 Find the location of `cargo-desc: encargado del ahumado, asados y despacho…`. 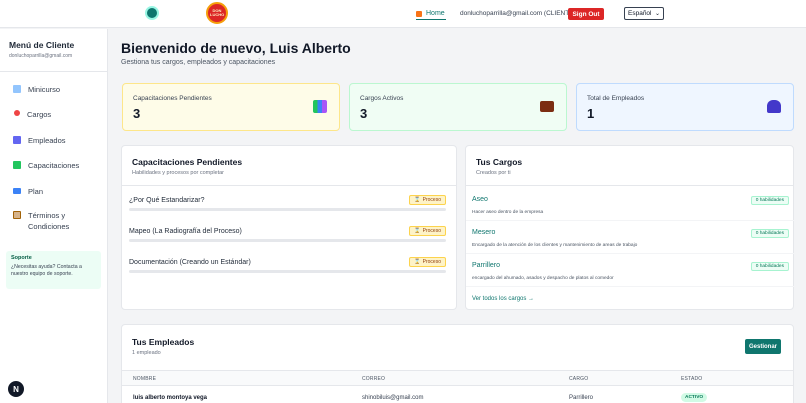

cargo-desc: encargado del ahumado, asados y despacho… is located at coordinates (543, 278).